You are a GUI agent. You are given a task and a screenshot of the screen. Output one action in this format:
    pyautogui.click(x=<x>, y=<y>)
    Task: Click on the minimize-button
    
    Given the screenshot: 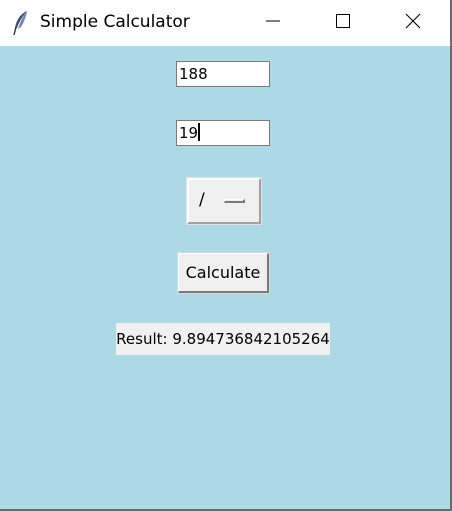 What is the action you would take?
    pyautogui.click(x=273, y=23)
    